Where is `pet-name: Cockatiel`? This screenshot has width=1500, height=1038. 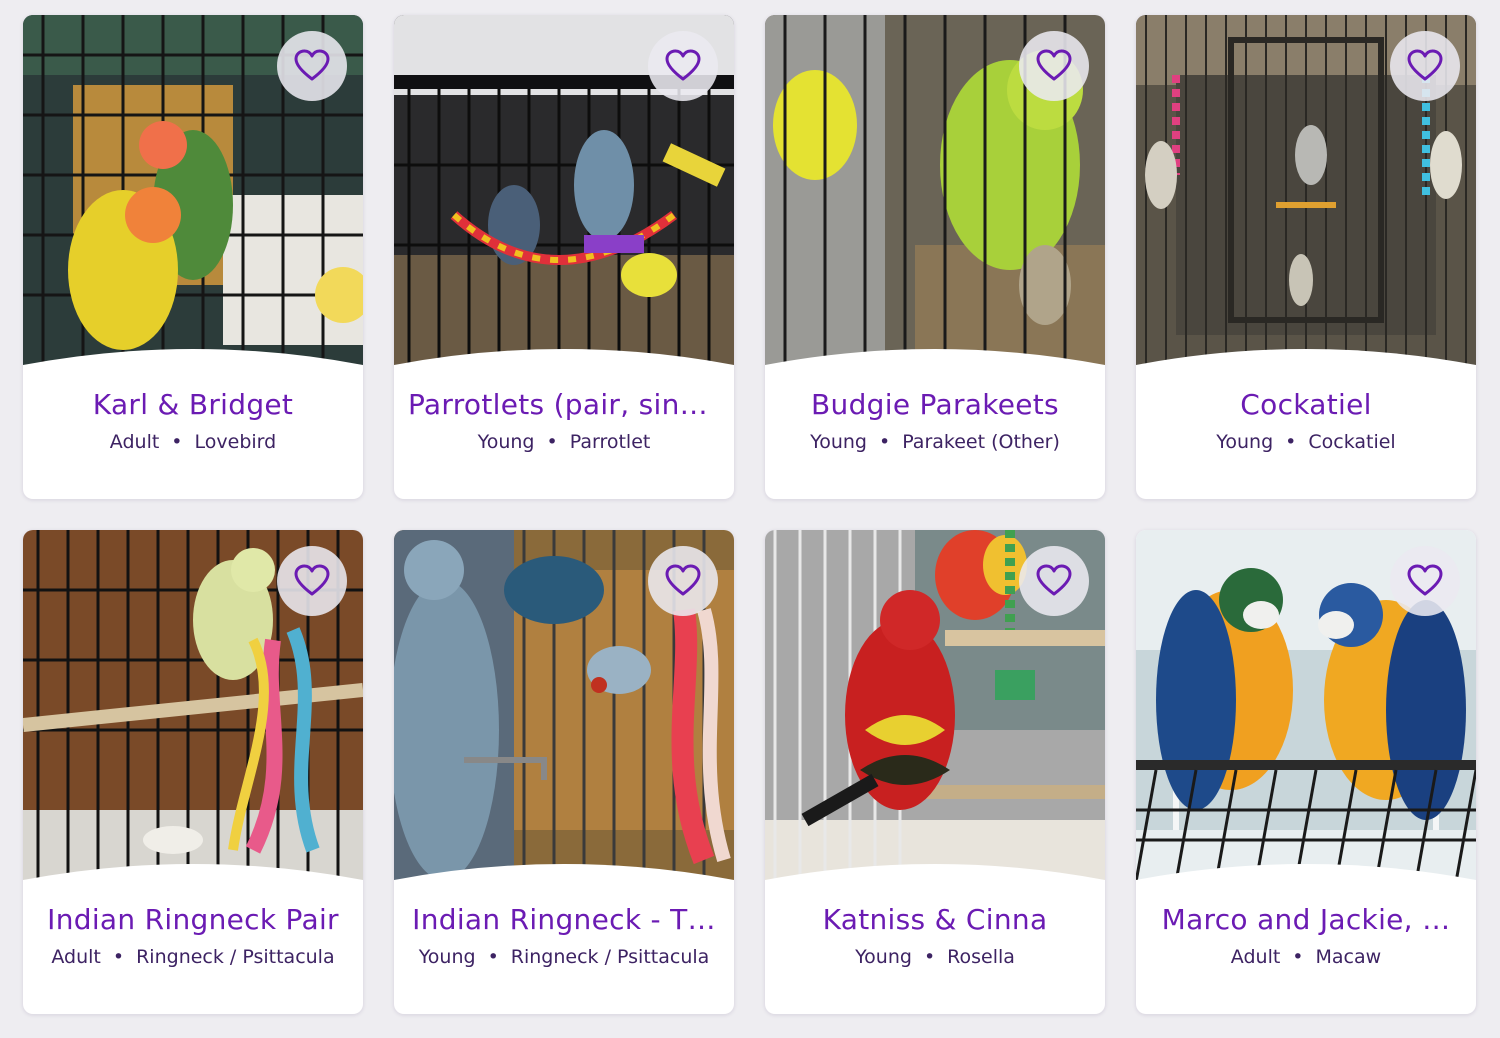 pet-name: Cockatiel is located at coordinates (1306, 405).